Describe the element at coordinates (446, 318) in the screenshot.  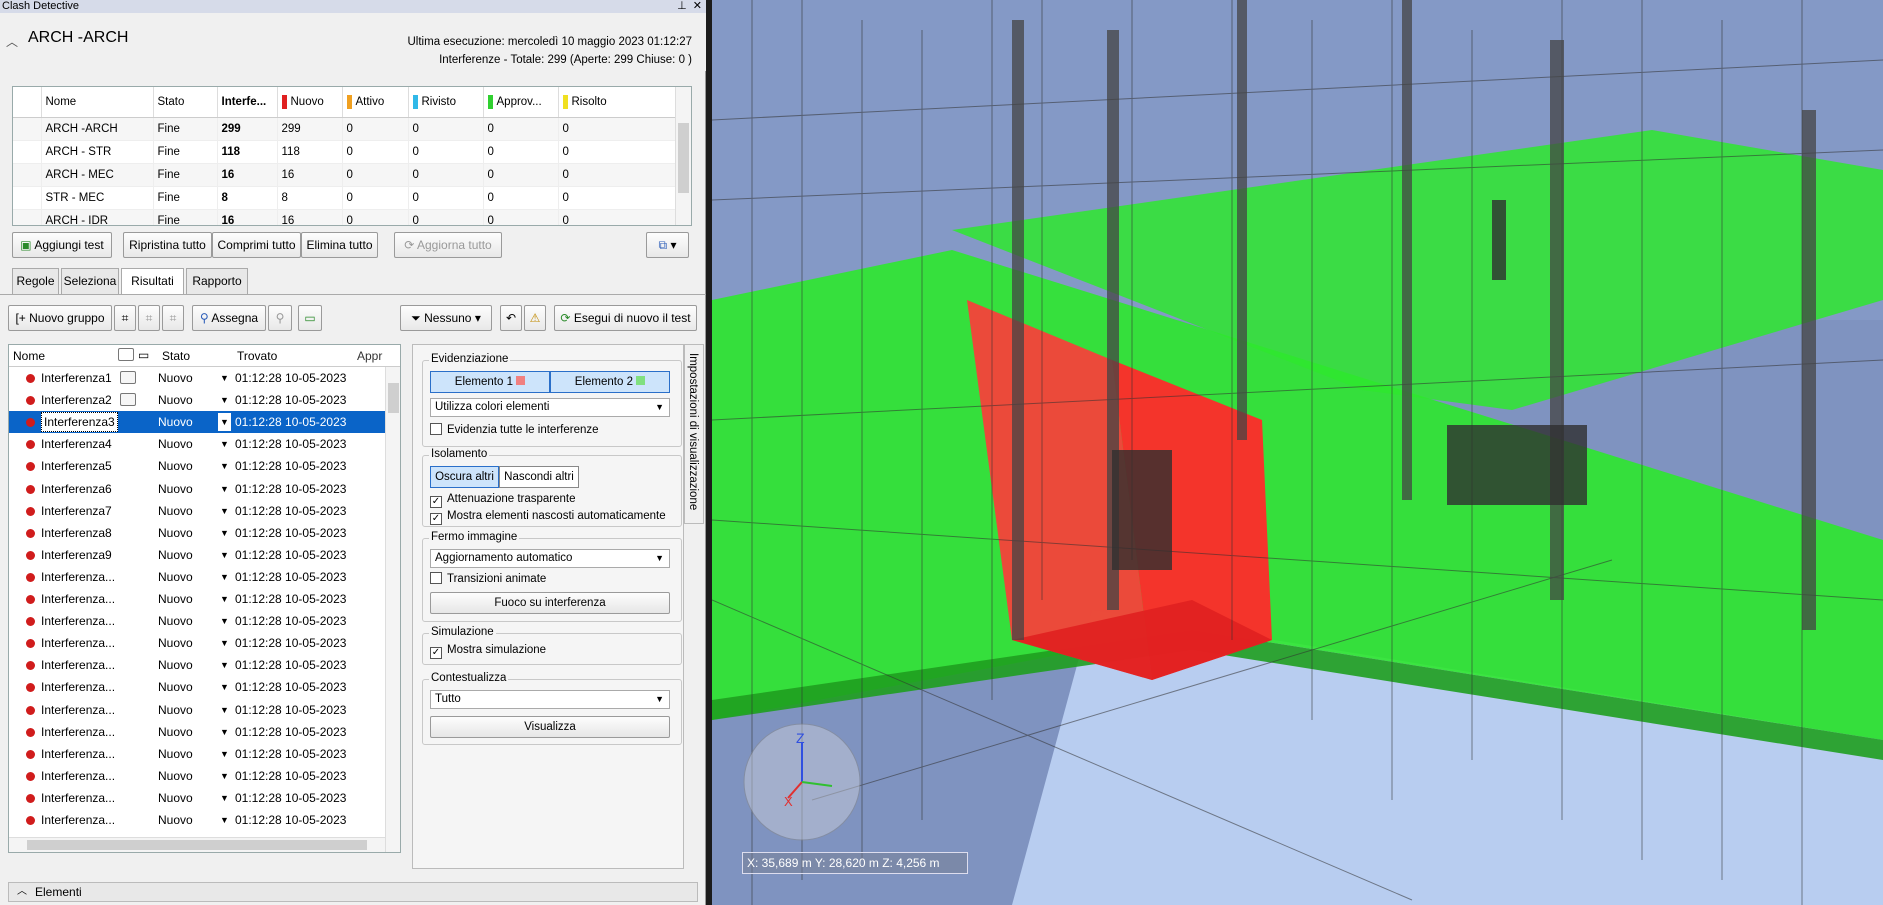
I see `filter-dropdown: ⏷ Nessuno ▾` at that location.